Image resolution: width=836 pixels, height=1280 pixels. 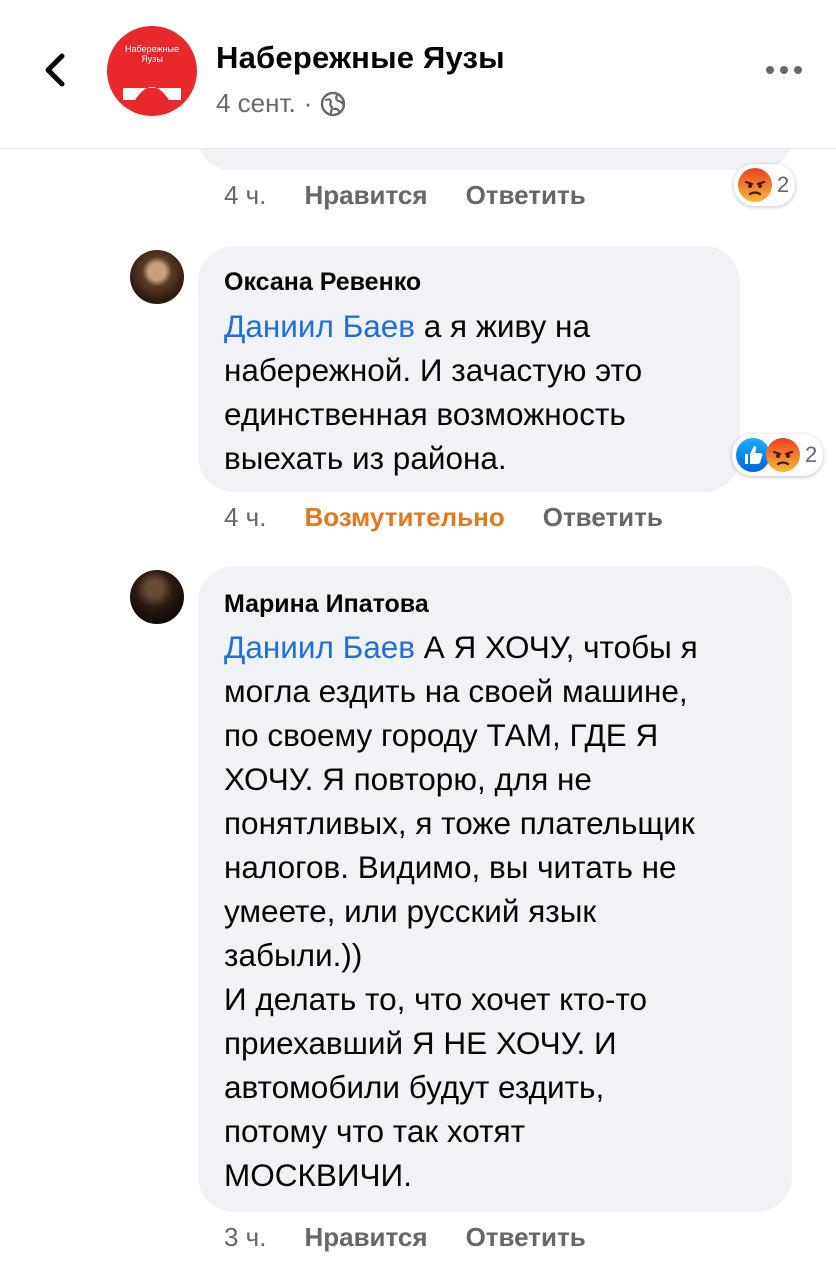 What do you see at coordinates (456, 691) in the screenshot?
I see `comment-text-line: могла ездить на своей машине,` at bounding box center [456, 691].